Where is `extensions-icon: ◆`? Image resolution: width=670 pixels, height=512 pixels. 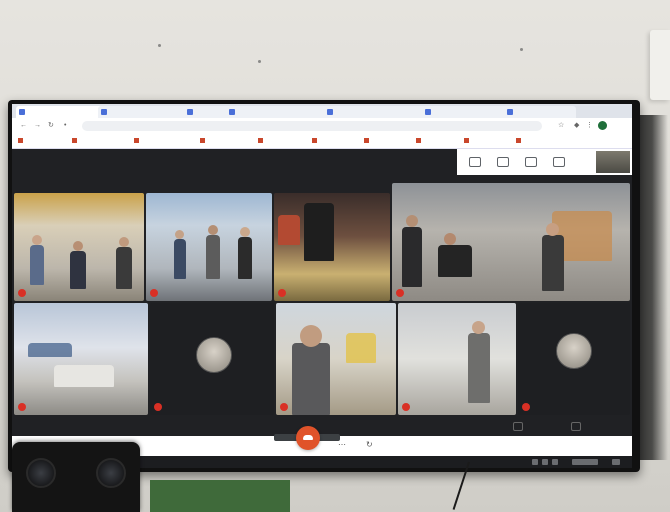 extensions-icon: ◆ is located at coordinates (576, 126).